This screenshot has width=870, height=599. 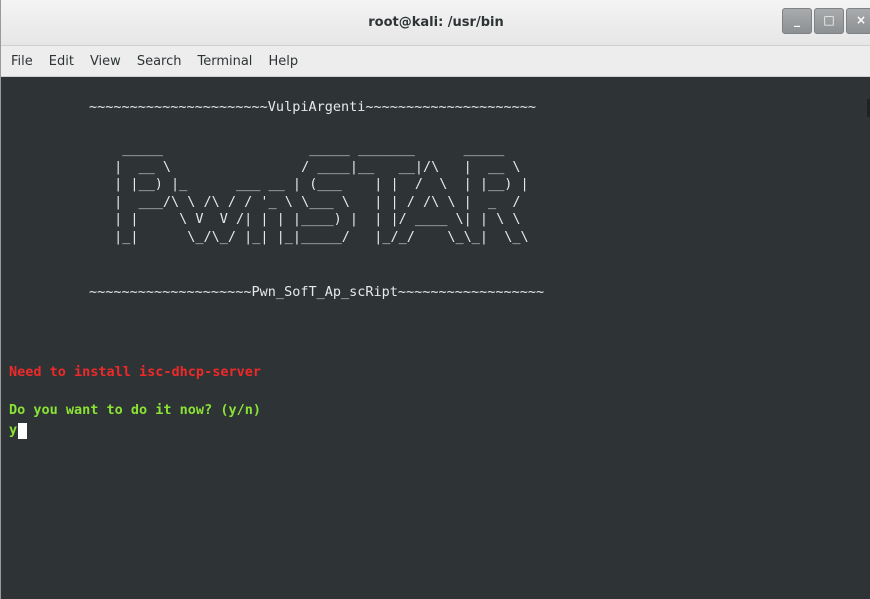 What do you see at coordinates (797, 21) in the screenshot?
I see `minimize-button: _` at bounding box center [797, 21].